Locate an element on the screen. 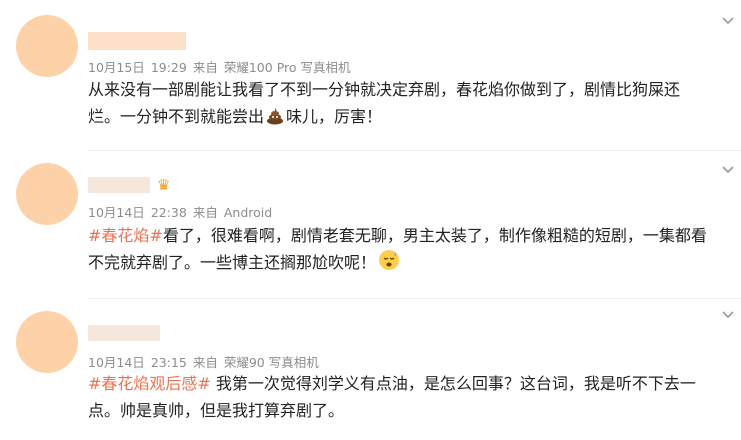  comment-line: #春花焰#看了，很难看啊，剧情老套无聊，男主太装了，制作像粗糙的短剧，一集都看 is located at coordinates (397, 235).